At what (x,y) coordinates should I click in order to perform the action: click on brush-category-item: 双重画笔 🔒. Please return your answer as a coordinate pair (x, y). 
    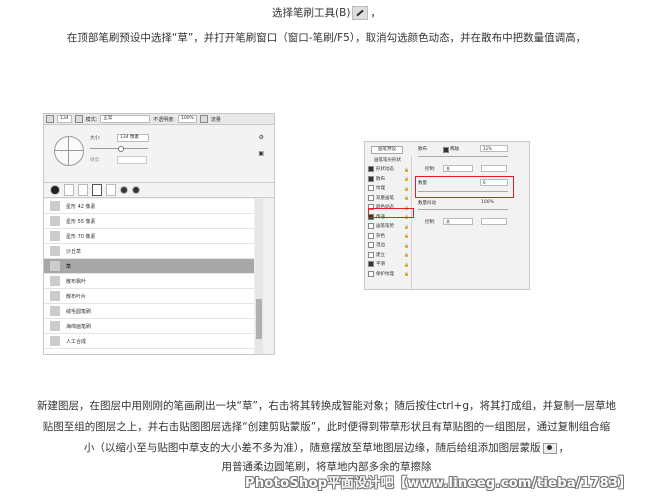
    Looking at the image, I should click on (389, 197).